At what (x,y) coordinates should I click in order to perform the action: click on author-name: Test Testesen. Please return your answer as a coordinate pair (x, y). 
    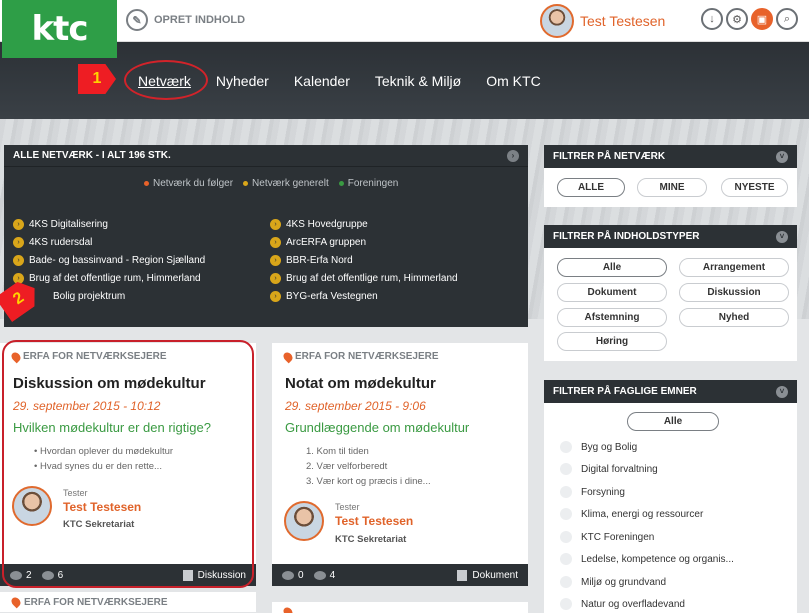
    Looking at the image, I should click on (374, 521).